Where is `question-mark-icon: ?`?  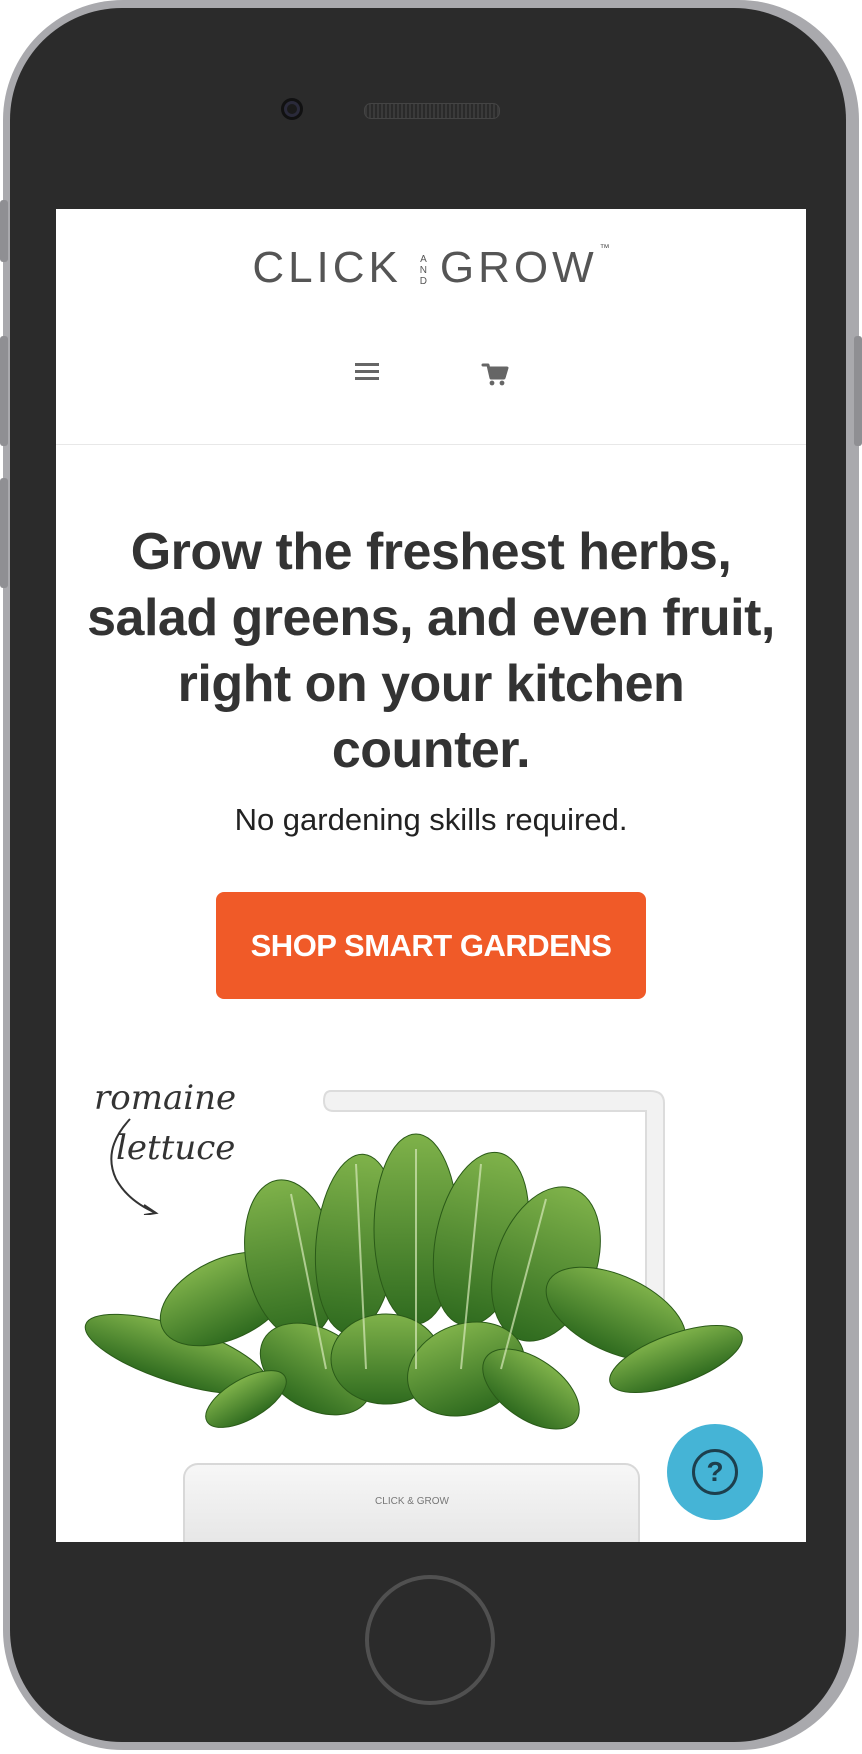 question-mark-icon: ? is located at coordinates (715, 1472).